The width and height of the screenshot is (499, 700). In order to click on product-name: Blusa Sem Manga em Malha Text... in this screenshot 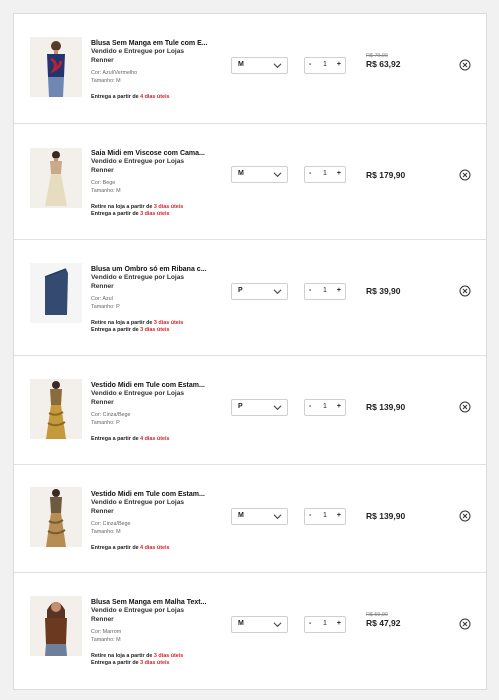, I will do `click(153, 602)`.